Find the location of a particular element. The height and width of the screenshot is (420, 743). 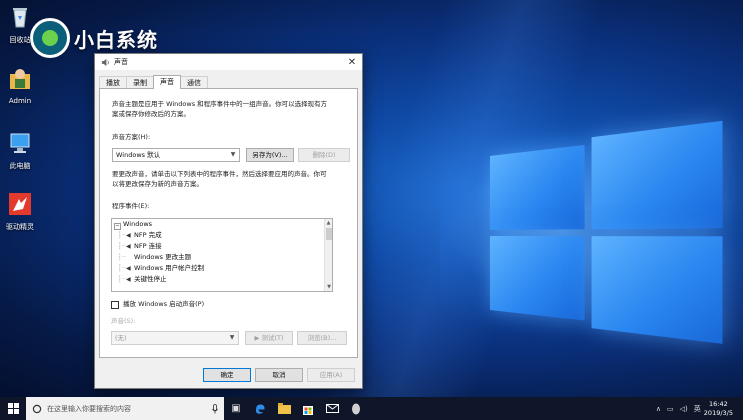

sound-scheme-value: Windows 默认 is located at coordinates (138, 155).